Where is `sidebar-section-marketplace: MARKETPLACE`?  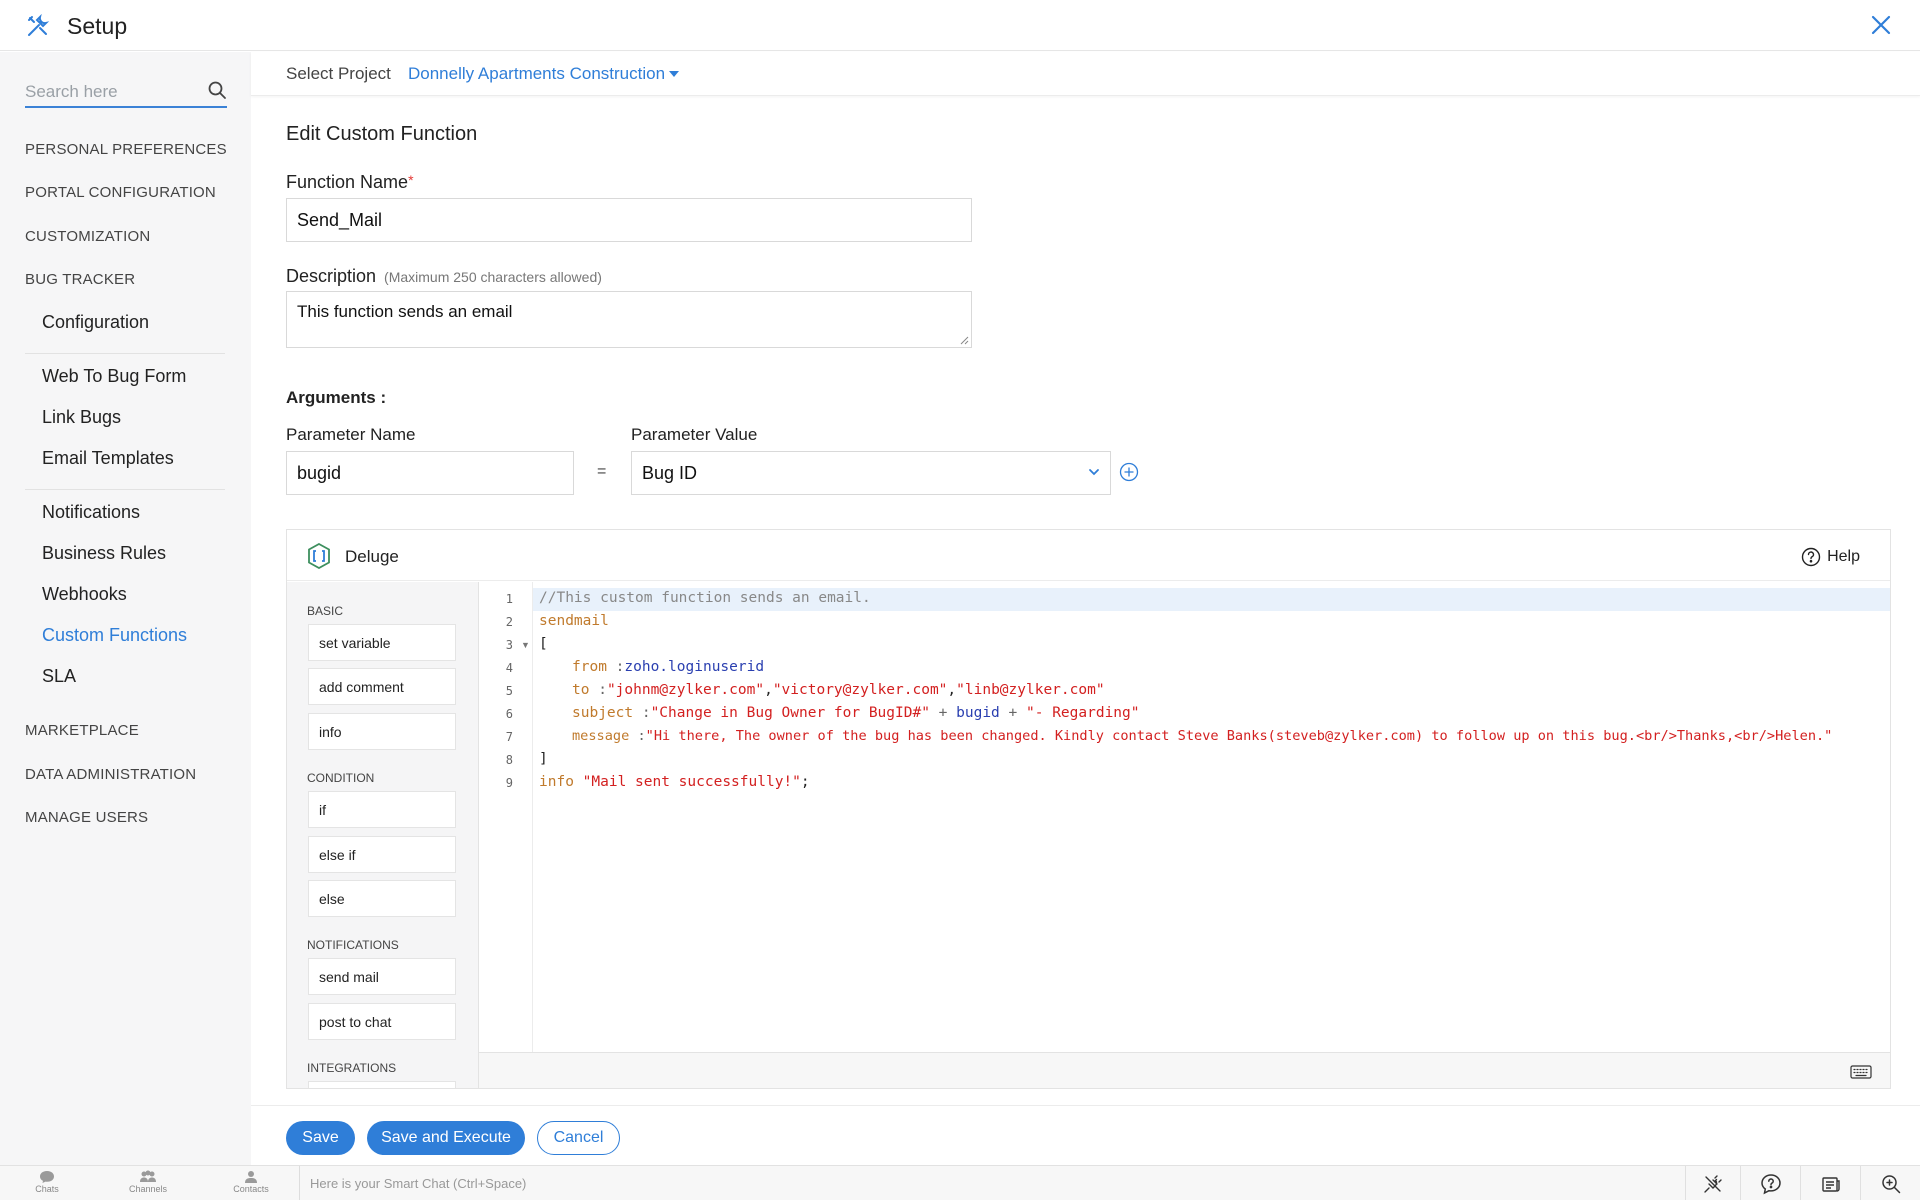 sidebar-section-marketplace: MARKETPLACE is located at coordinates (82, 730).